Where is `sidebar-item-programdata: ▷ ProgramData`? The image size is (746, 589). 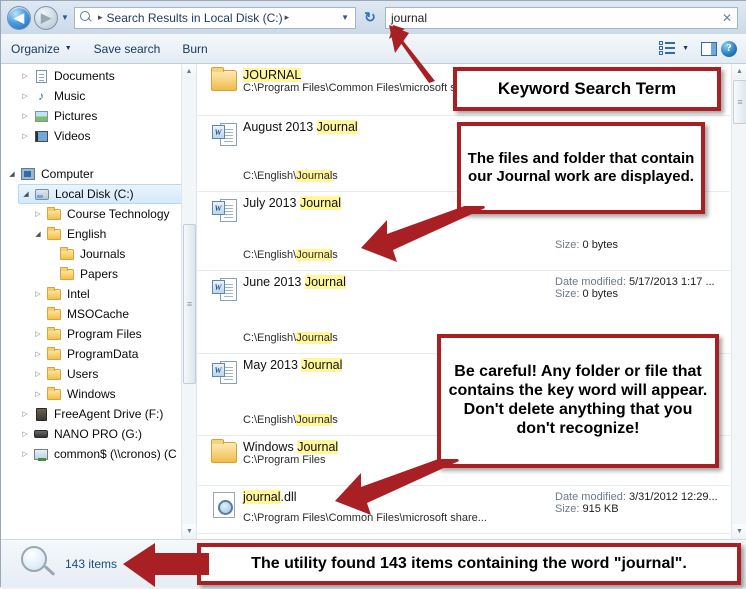
sidebar-item-programdata: ▷ ProgramData is located at coordinates (113, 354).